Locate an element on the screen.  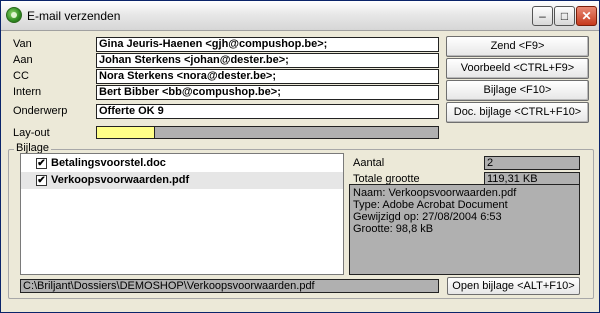
from-label: Van is located at coordinates (22, 44).